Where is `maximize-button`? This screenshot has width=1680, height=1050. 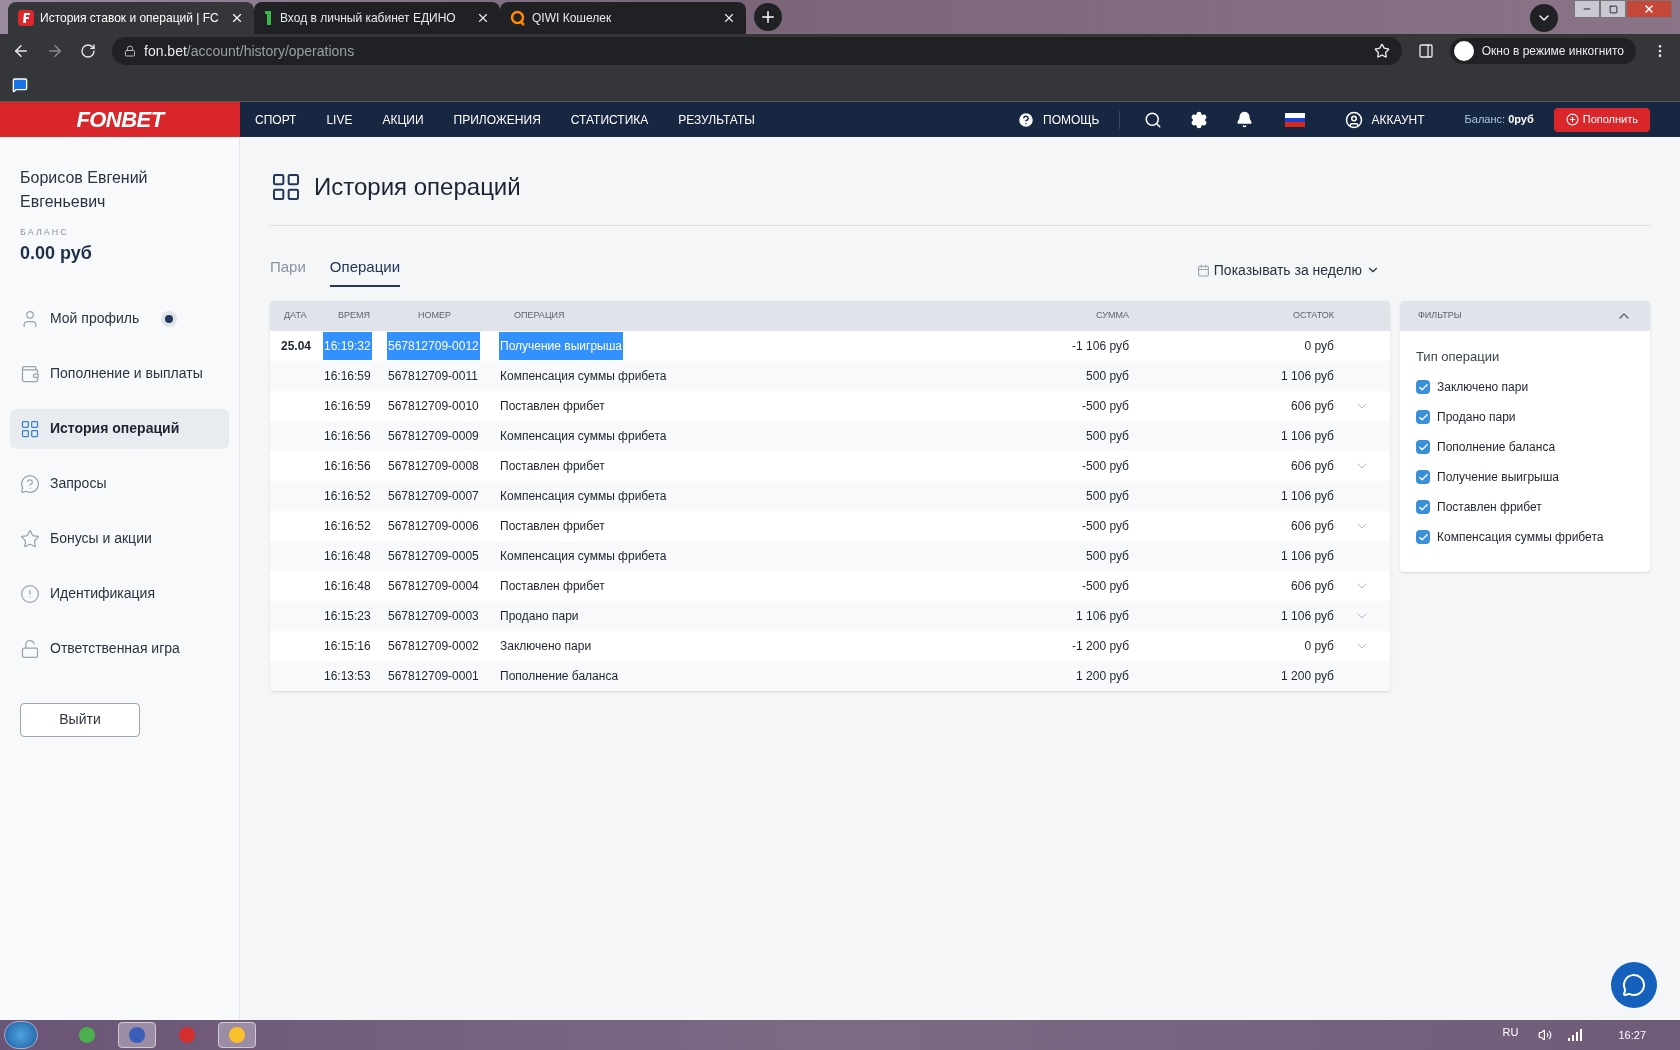
maximize-button is located at coordinates (1613, 9).